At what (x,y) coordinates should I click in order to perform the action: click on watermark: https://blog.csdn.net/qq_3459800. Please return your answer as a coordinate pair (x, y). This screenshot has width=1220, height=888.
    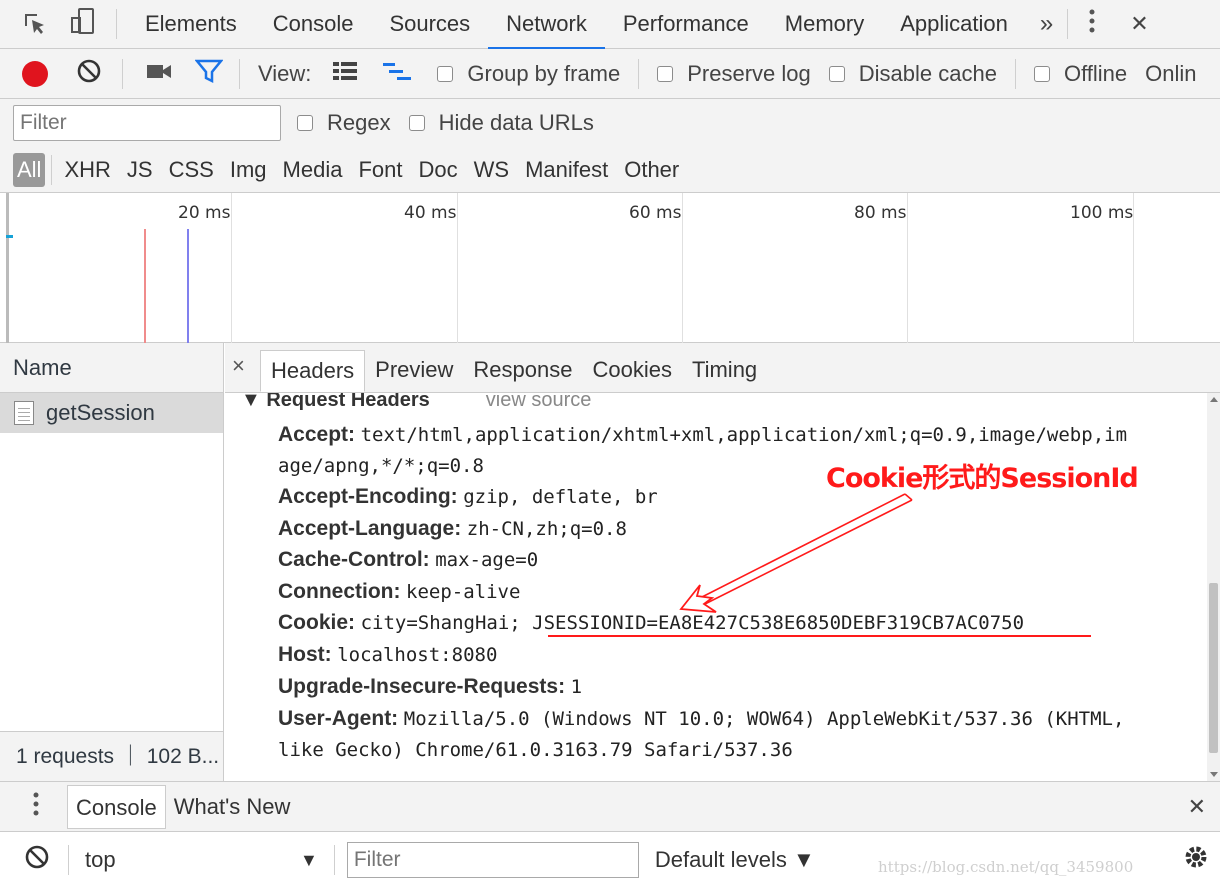
    Looking at the image, I should click on (1006, 867).